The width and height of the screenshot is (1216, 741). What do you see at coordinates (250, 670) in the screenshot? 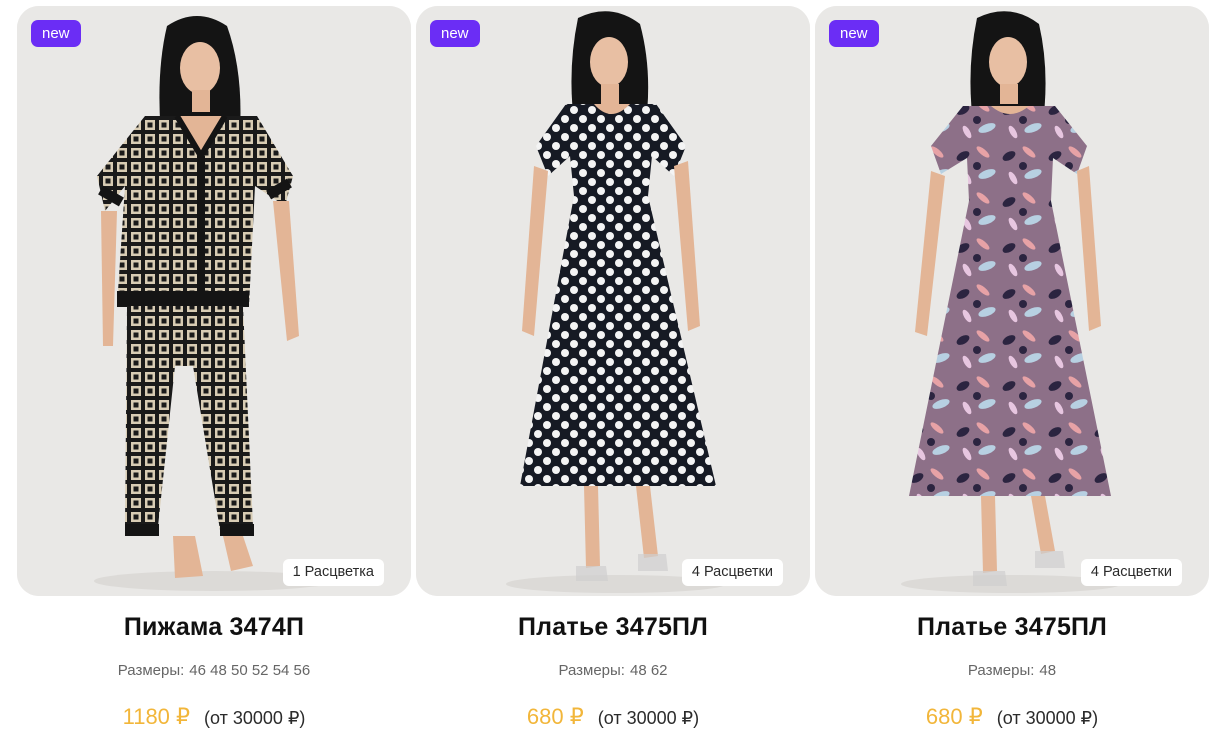
I see `sizes-values: 46 48 50 52 54 56` at bounding box center [250, 670].